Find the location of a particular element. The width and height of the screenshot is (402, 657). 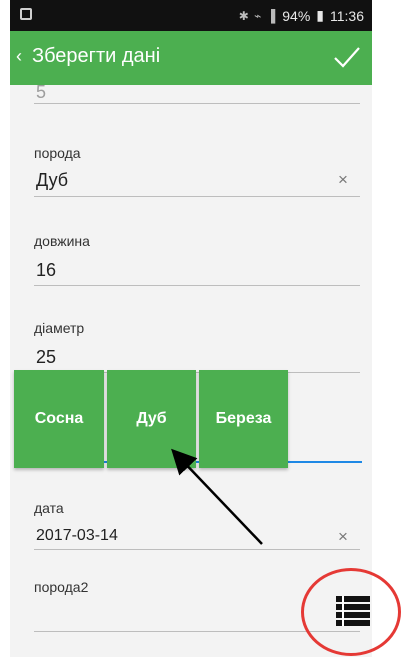

field-label-length: довжина is located at coordinates (62, 241).